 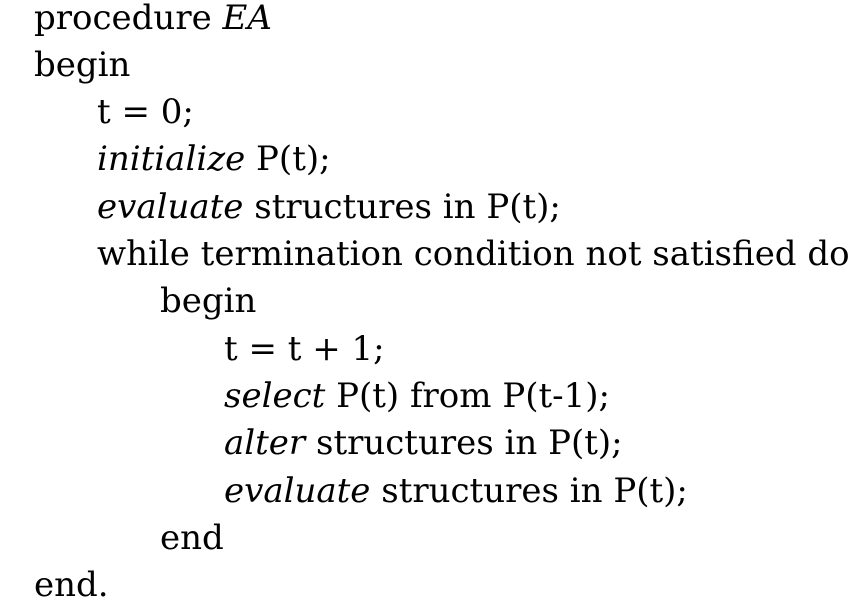 I want to click on evaluate-argument-loop: structures in P(t);, so click(x=529, y=491).